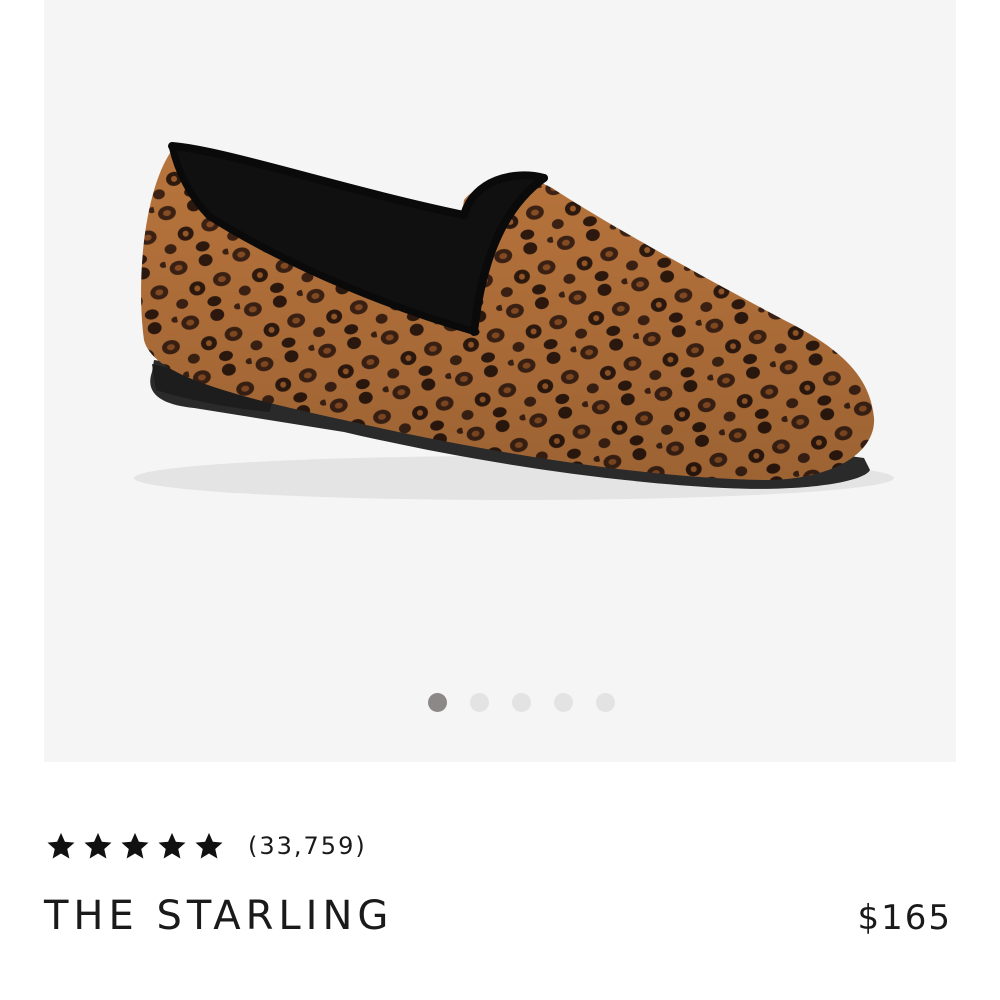 This screenshot has width=1000, height=1000. I want to click on carousel-dots, so click(500, 702).